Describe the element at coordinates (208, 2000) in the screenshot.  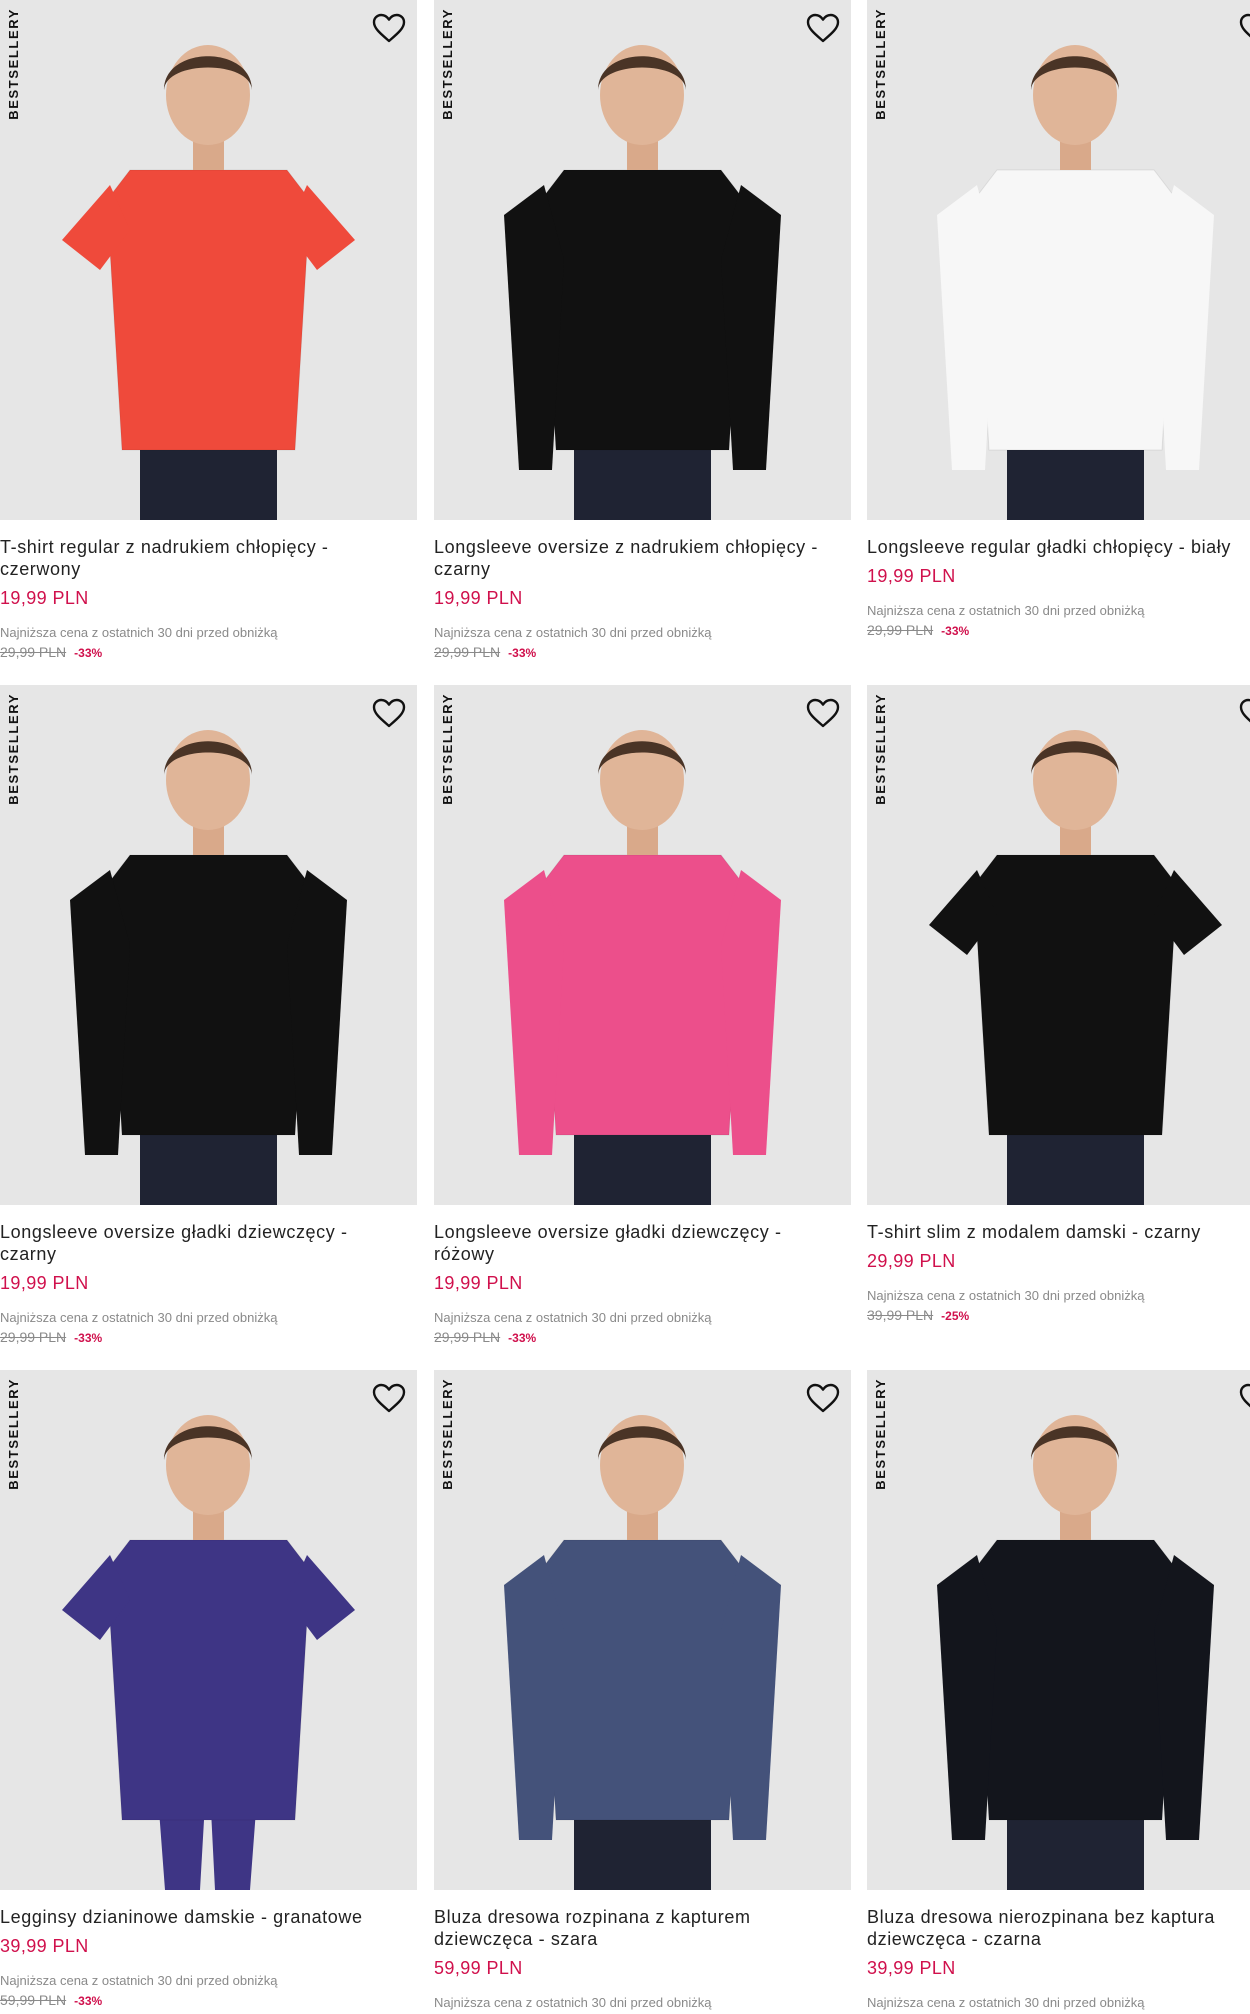
I see `old-price-row: 59,99 PLN -33%` at that location.